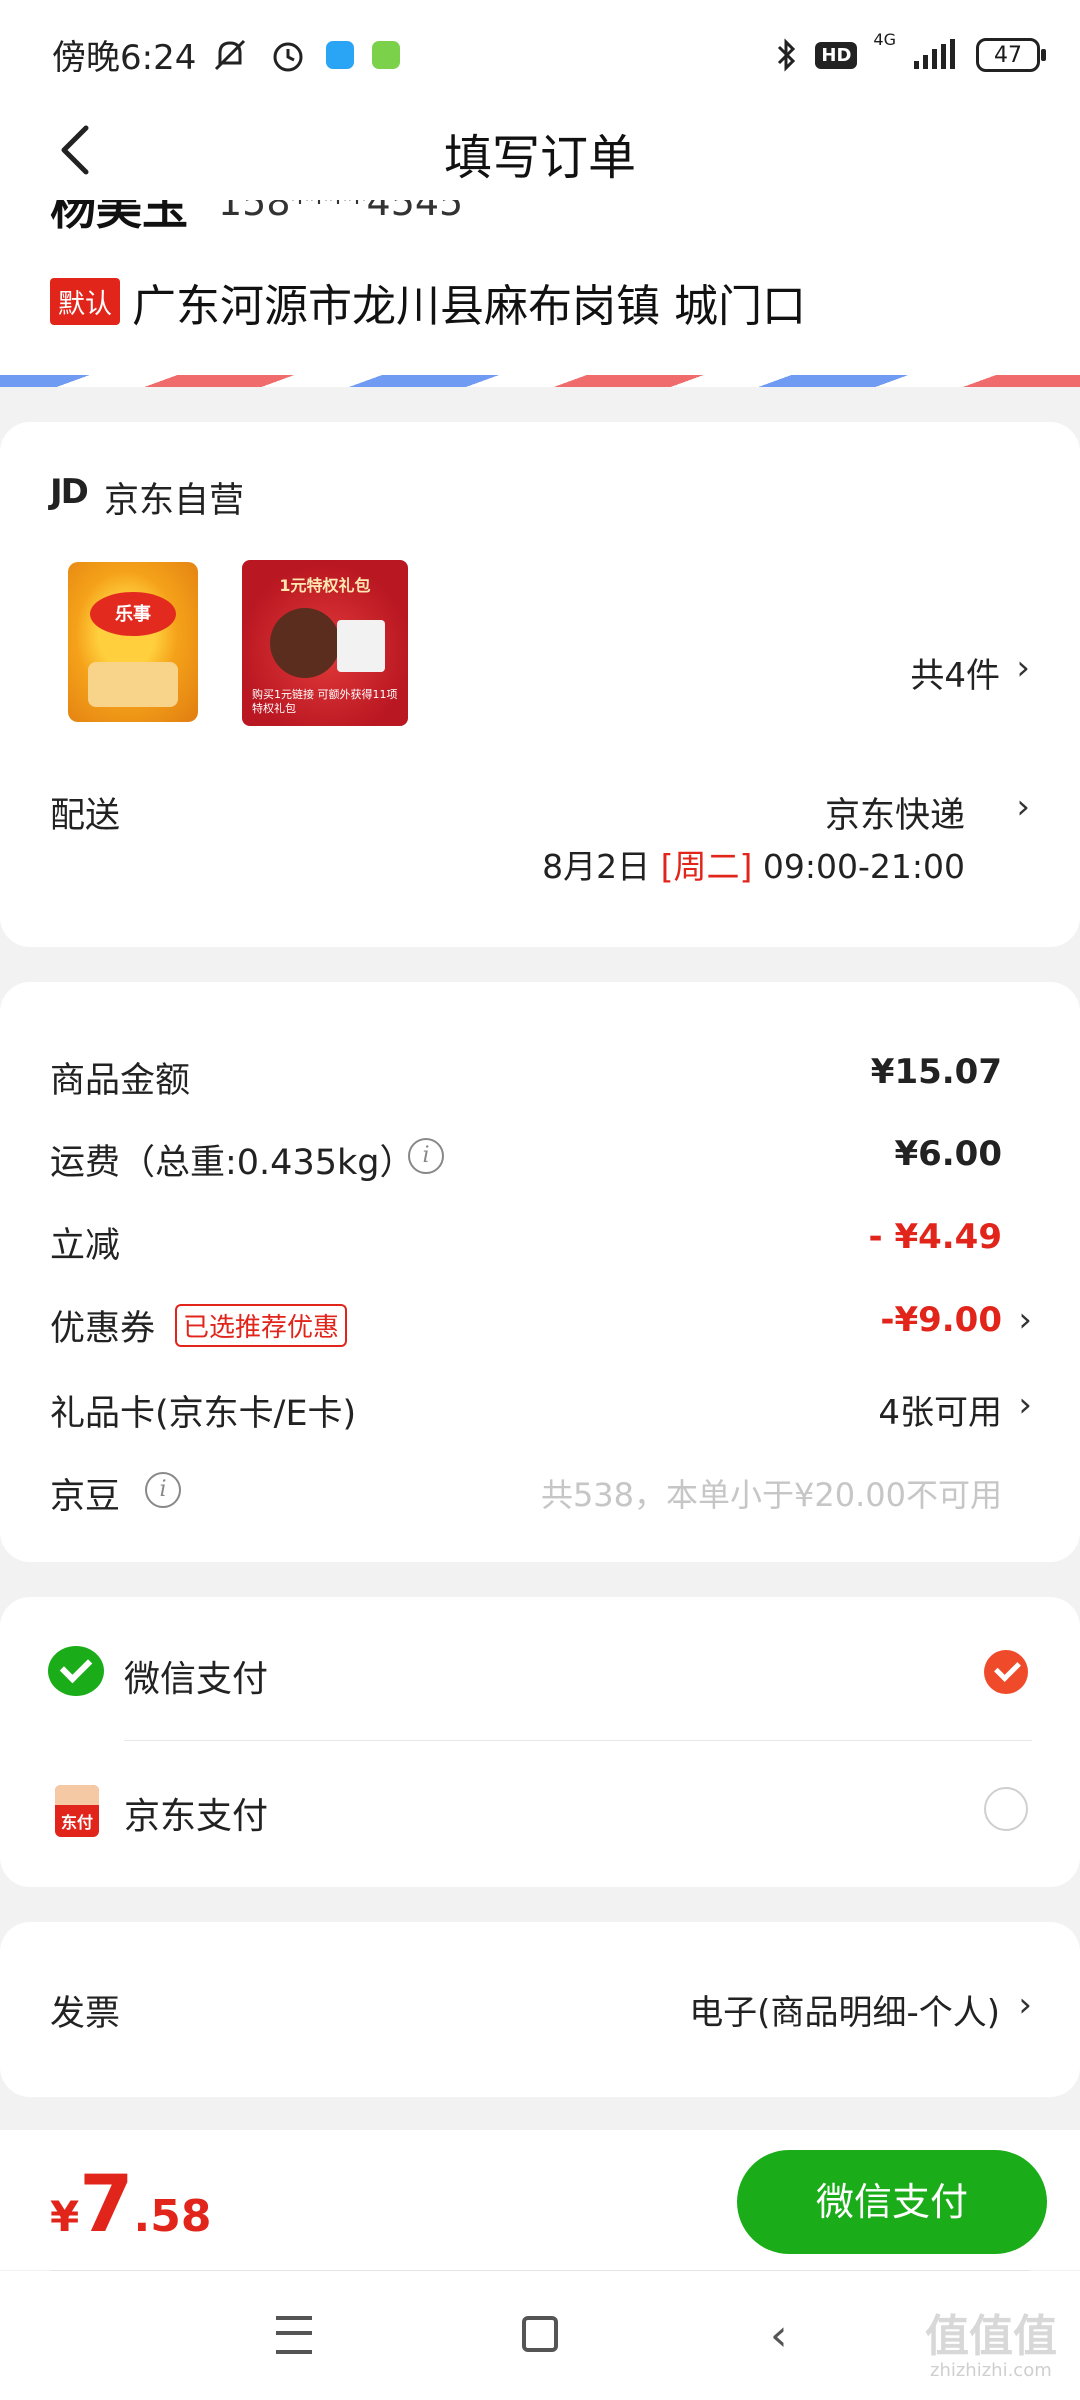 This screenshot has width=1080, height=2400. What do you see at coordinates (844, 2009) in the screenshot?
I see `invoice-value: 电子(商品明细-个人)` at bounding box center [844, 2009].